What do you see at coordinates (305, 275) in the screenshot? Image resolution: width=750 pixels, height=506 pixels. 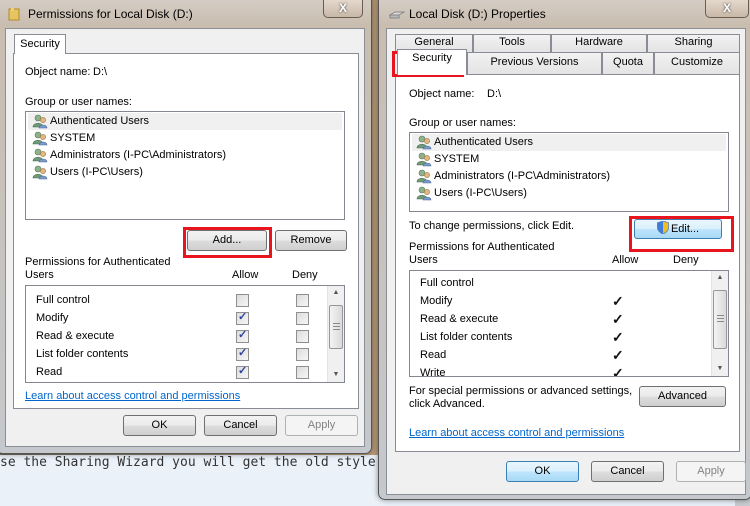 I see `deny-header: Deny` at bounding box center [305, 275].